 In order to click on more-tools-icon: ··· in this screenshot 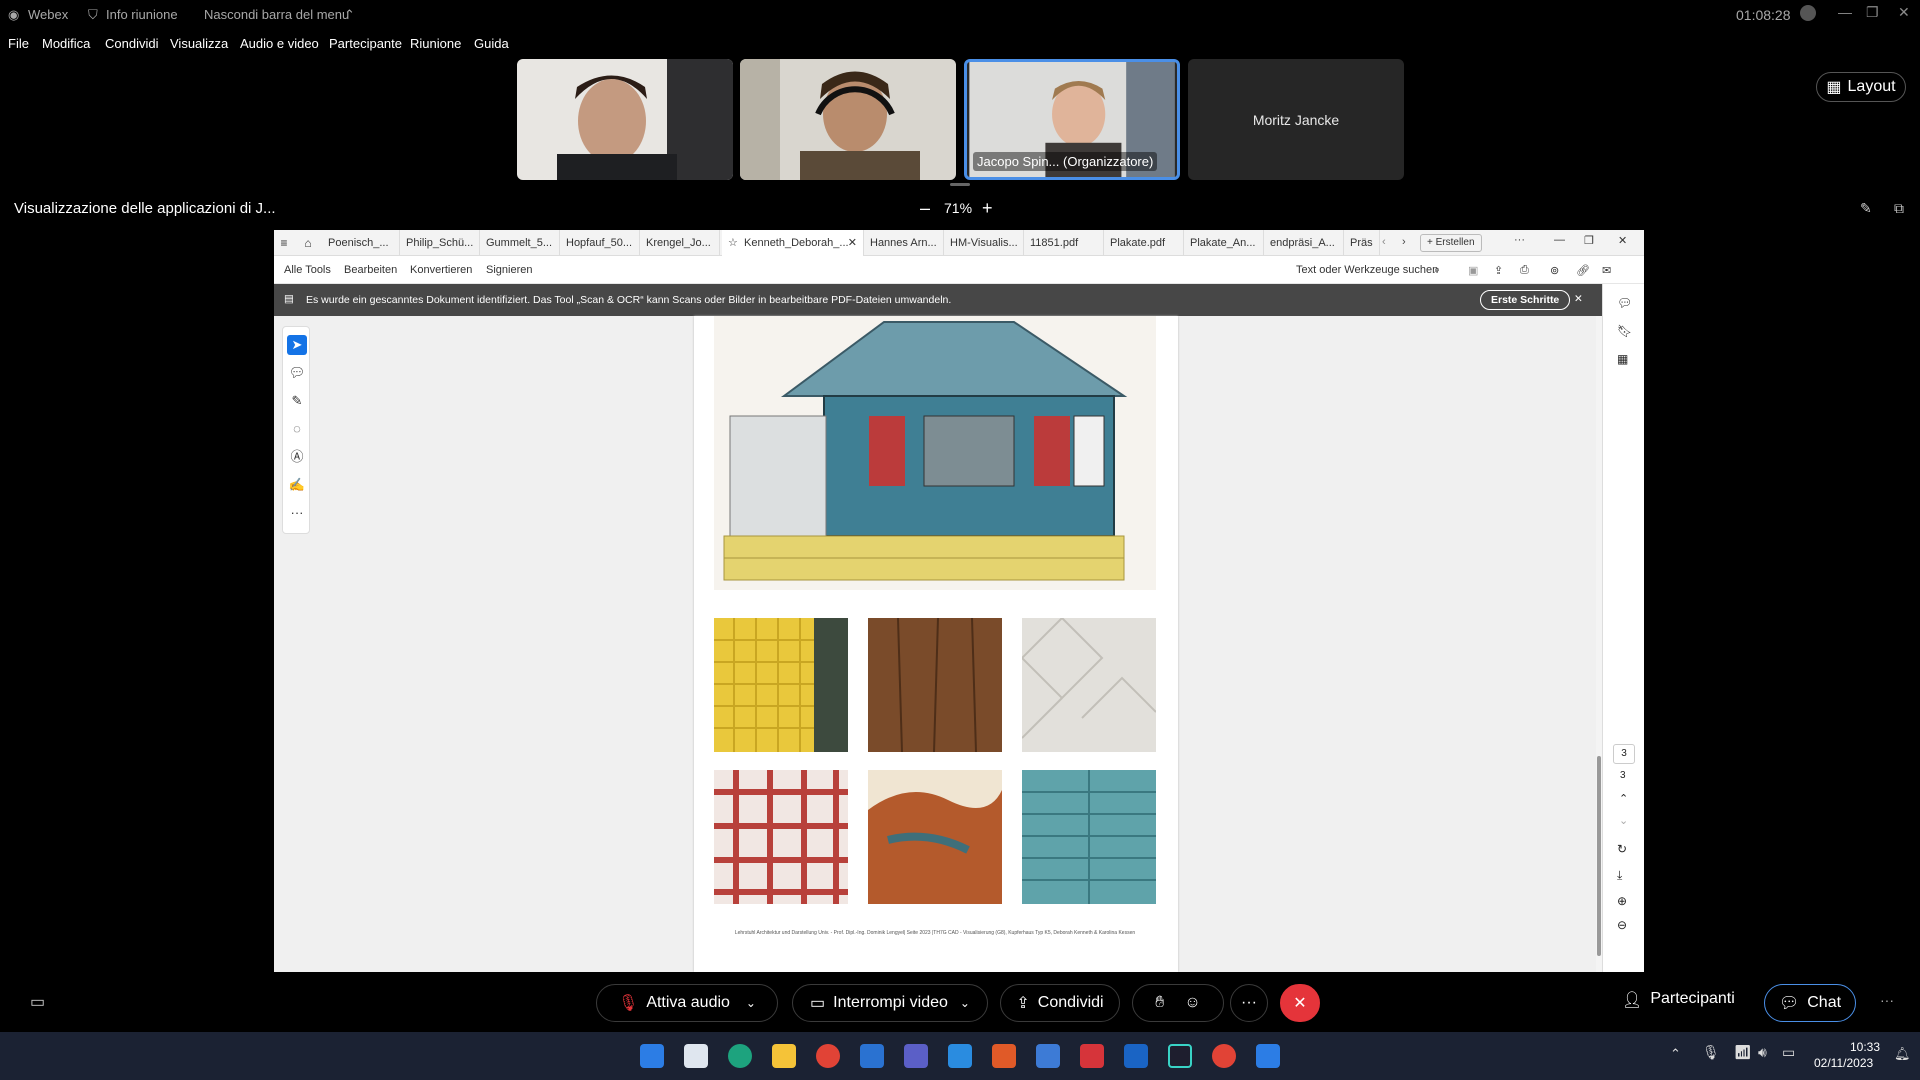, I will do `click(297, 513)`.